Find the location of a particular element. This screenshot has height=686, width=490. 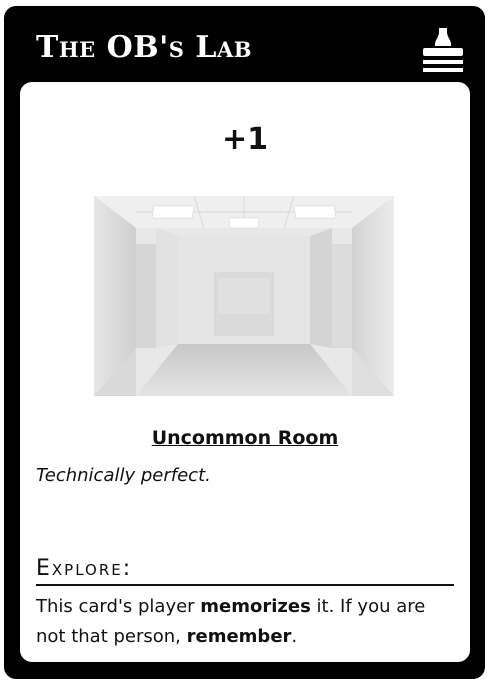

card-title: The OB's Lab is located at coordinates (144, 47).